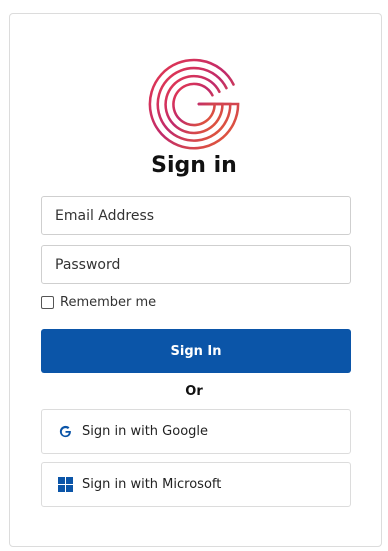  Describe the element at coordinates (47, 302) in the screenshot. I see `remember-me-checkbox` at that location.